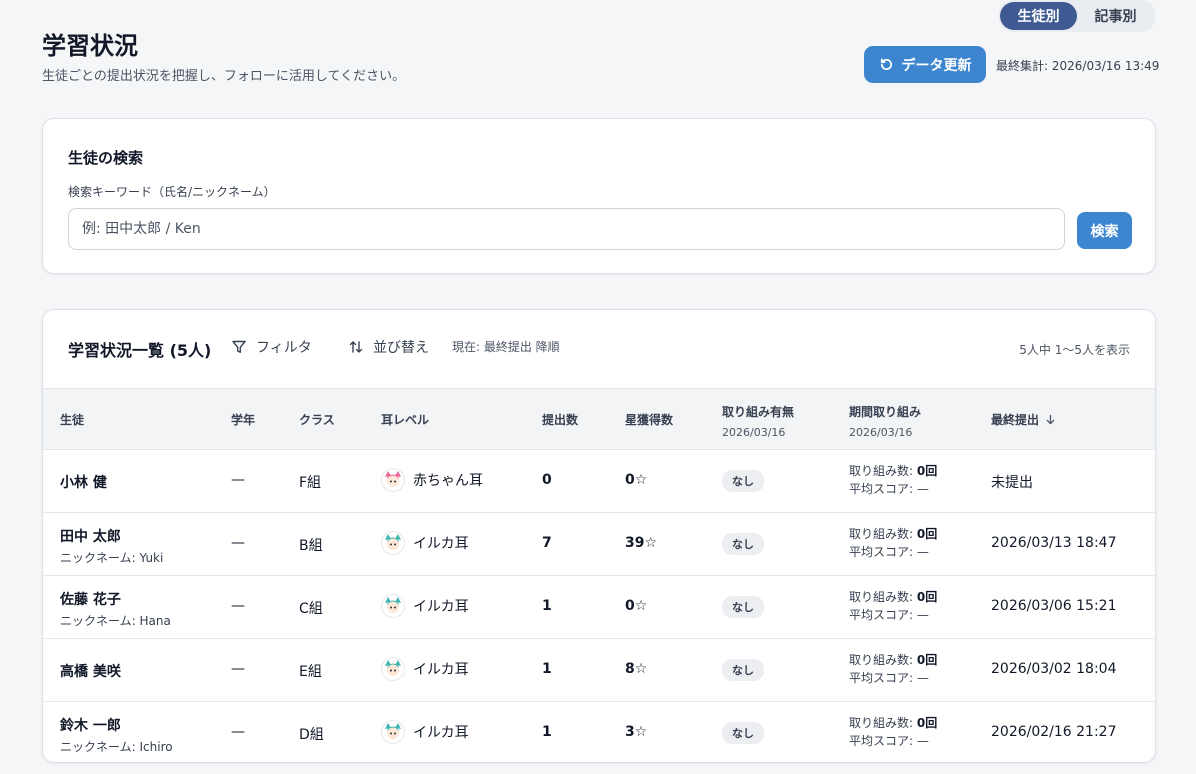 The image size is (1196, 774). I want to click on search-button: 検索, so click(1104, 230).